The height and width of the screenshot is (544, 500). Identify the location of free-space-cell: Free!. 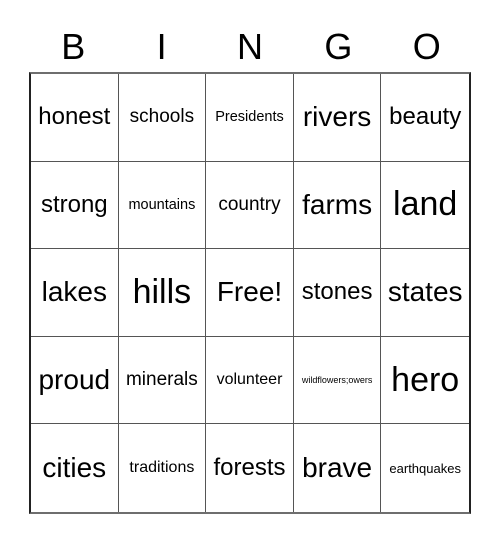
(250, 293).